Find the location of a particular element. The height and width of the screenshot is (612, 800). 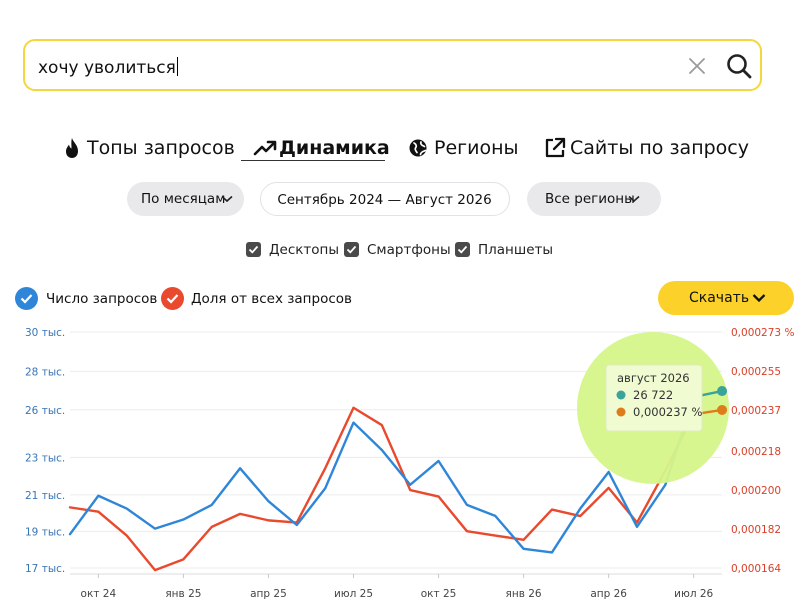

tab-dynamics: Динамика is located at coordinates (315, 148).